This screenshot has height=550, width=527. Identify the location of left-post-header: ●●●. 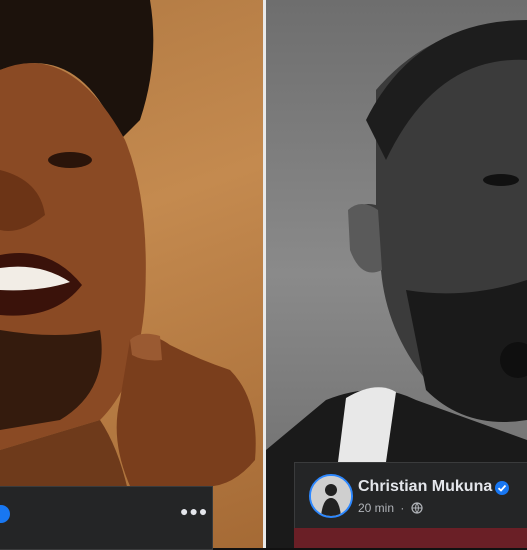
(106, 518).